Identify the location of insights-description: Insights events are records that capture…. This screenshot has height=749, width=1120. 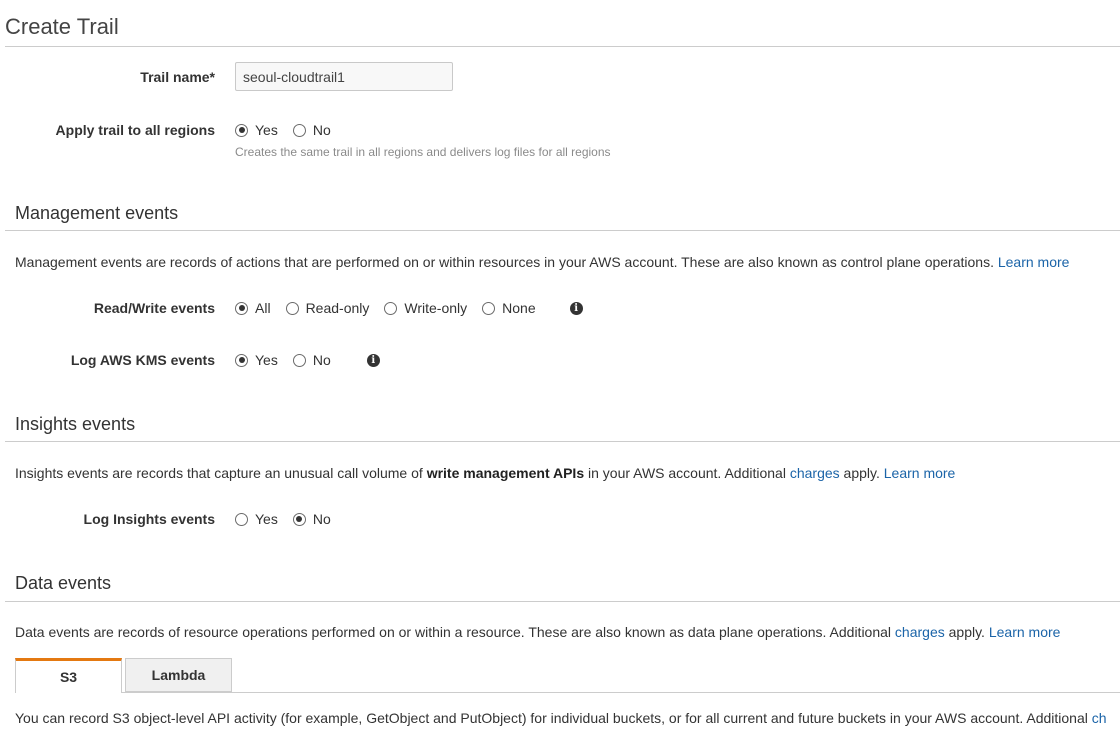
(485, 473).